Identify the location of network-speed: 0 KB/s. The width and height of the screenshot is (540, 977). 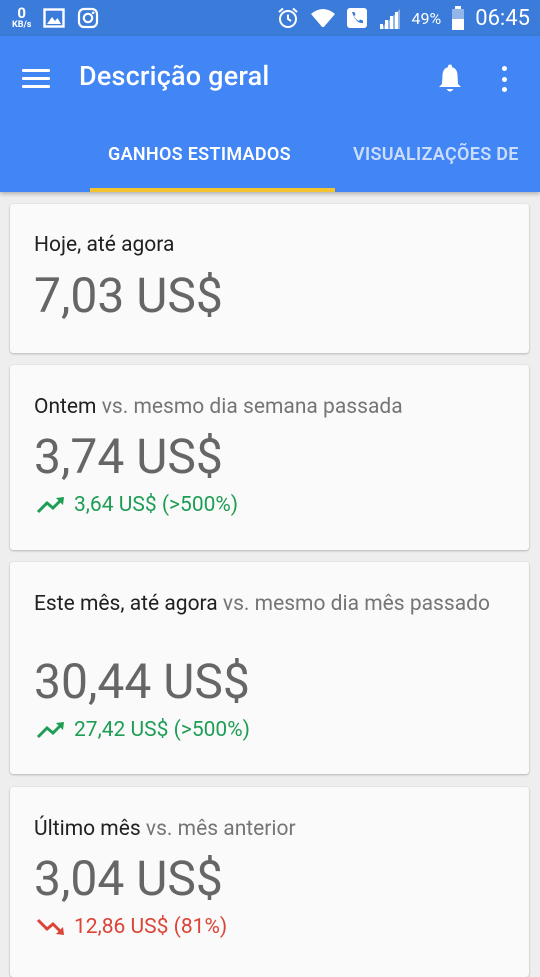
(21, 18).